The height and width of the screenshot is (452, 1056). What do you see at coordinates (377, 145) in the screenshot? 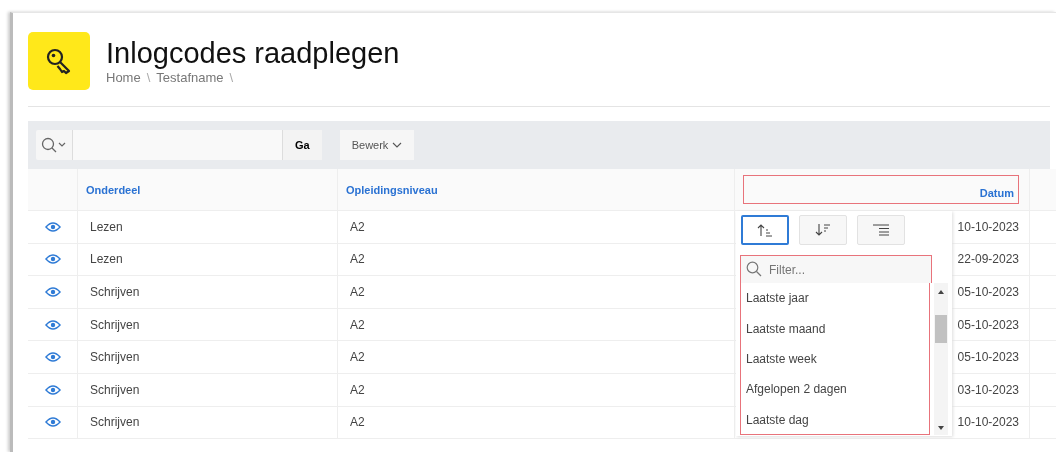
I see `edit-menu-button: Bewerk` at bounding box center [377, 145].